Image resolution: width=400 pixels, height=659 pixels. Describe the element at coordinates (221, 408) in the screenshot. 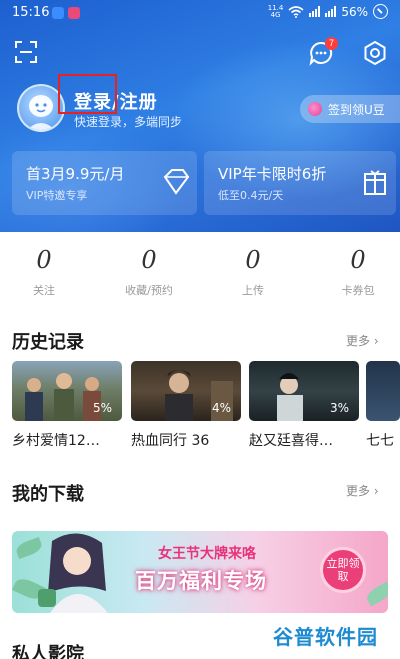

I see `watch-progress: 4%` at that location.